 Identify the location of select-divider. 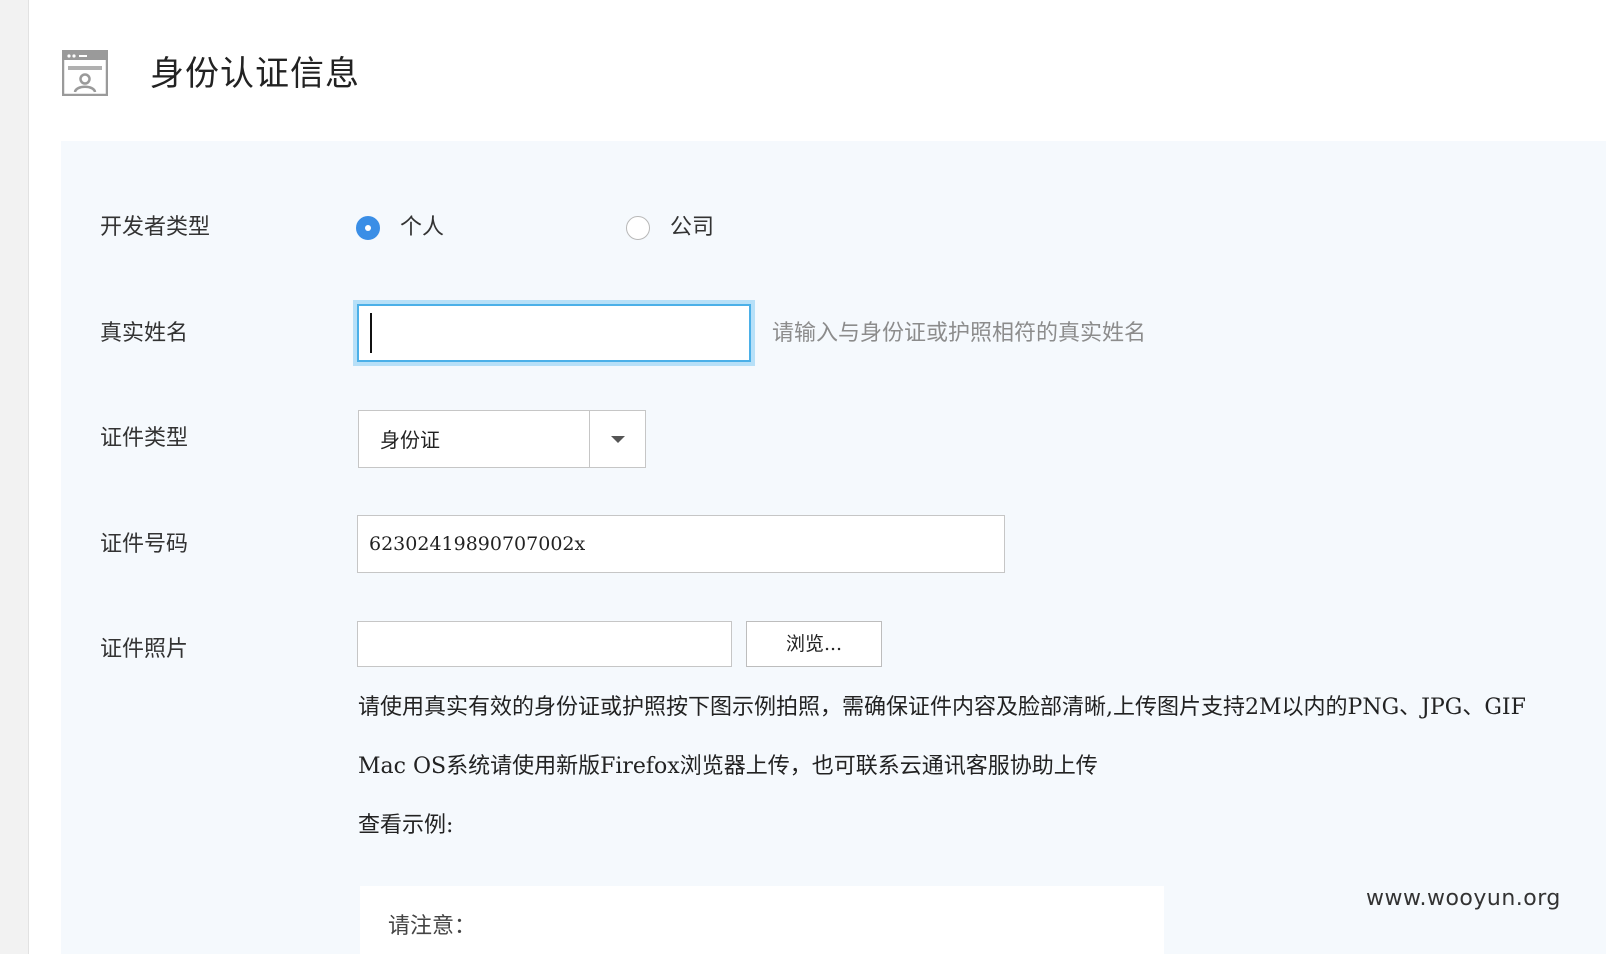
(589, 439).